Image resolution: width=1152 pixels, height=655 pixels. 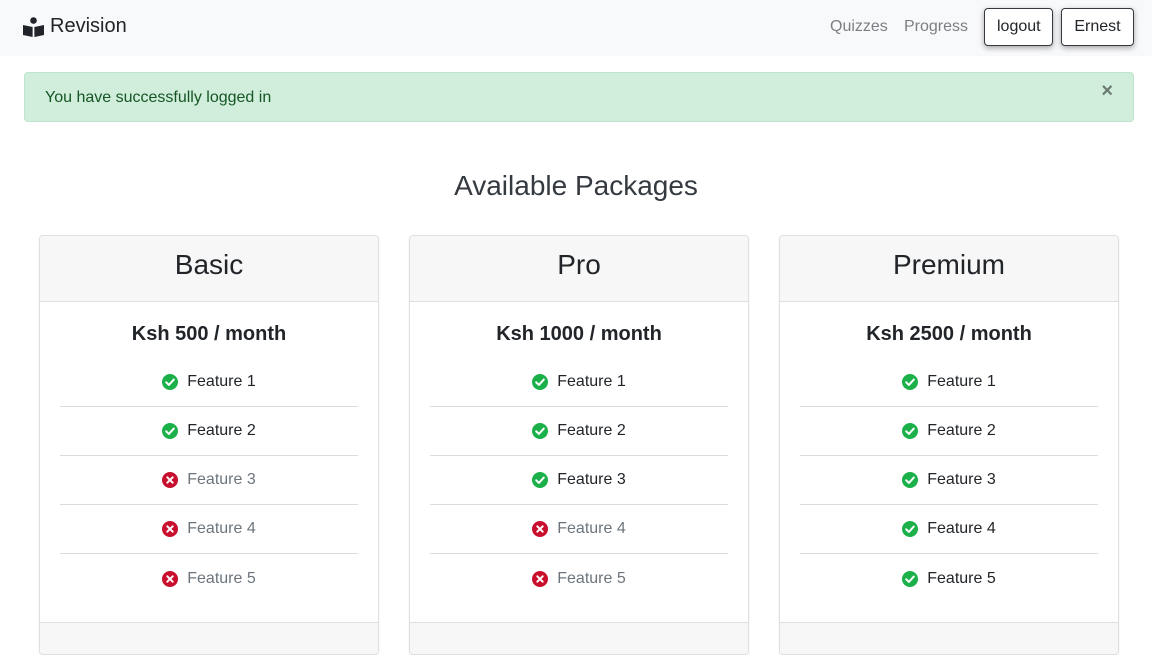 What do you see at coordinates (936, 27) in the screenshot?
I see `nav-link-progress: Progress` at bounding box center [936, 27].